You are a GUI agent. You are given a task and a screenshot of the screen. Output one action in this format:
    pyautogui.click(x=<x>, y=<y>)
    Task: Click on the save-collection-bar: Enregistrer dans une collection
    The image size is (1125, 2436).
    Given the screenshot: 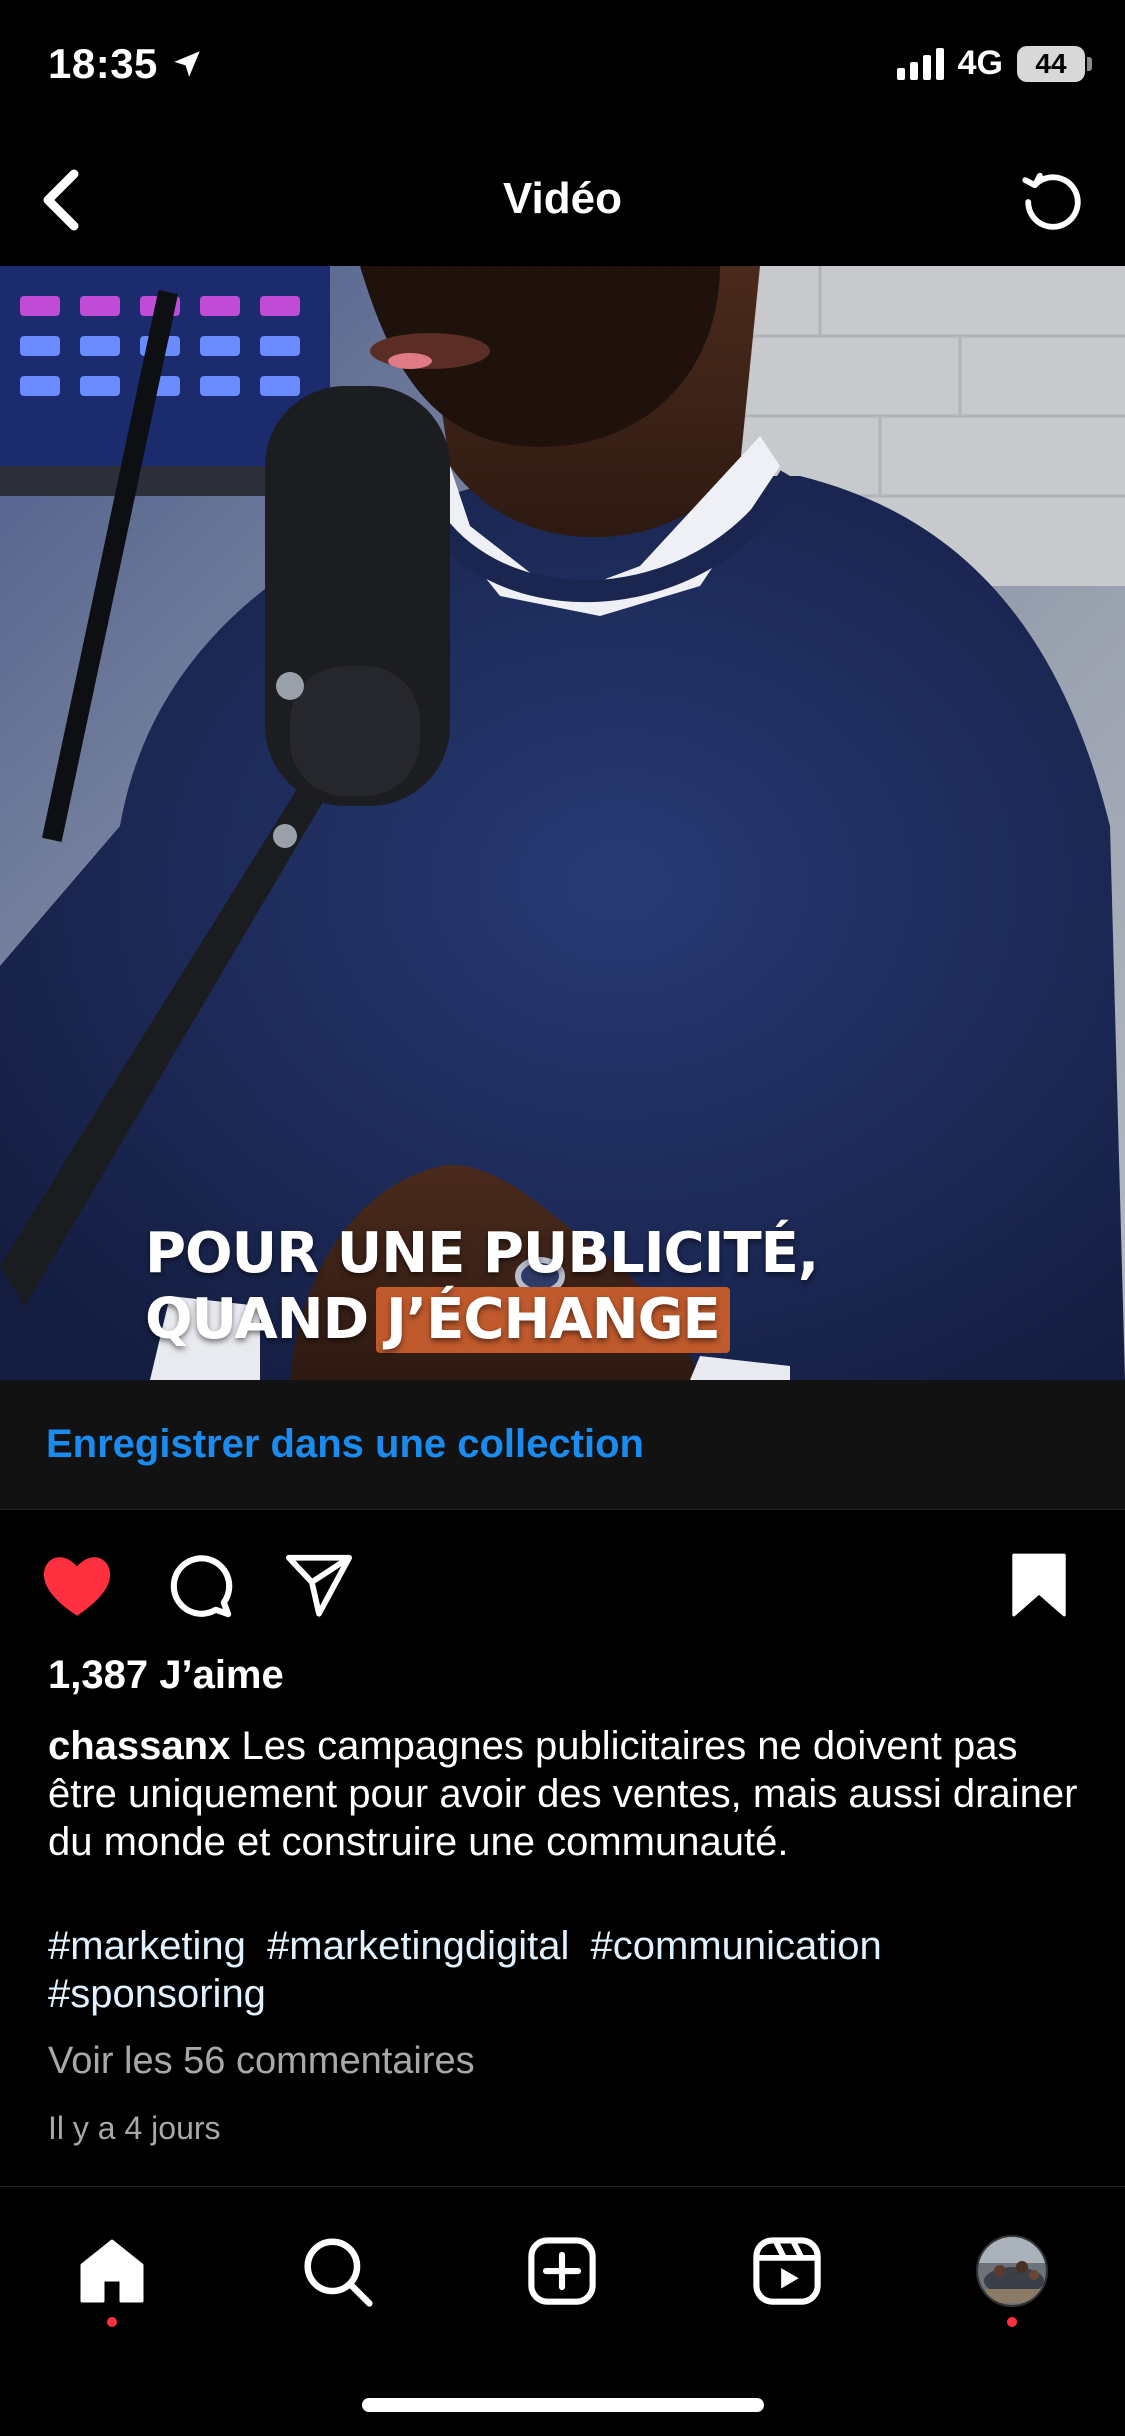 What is the action you would take?
    pyautogui.click(x=562, y=1445)
    